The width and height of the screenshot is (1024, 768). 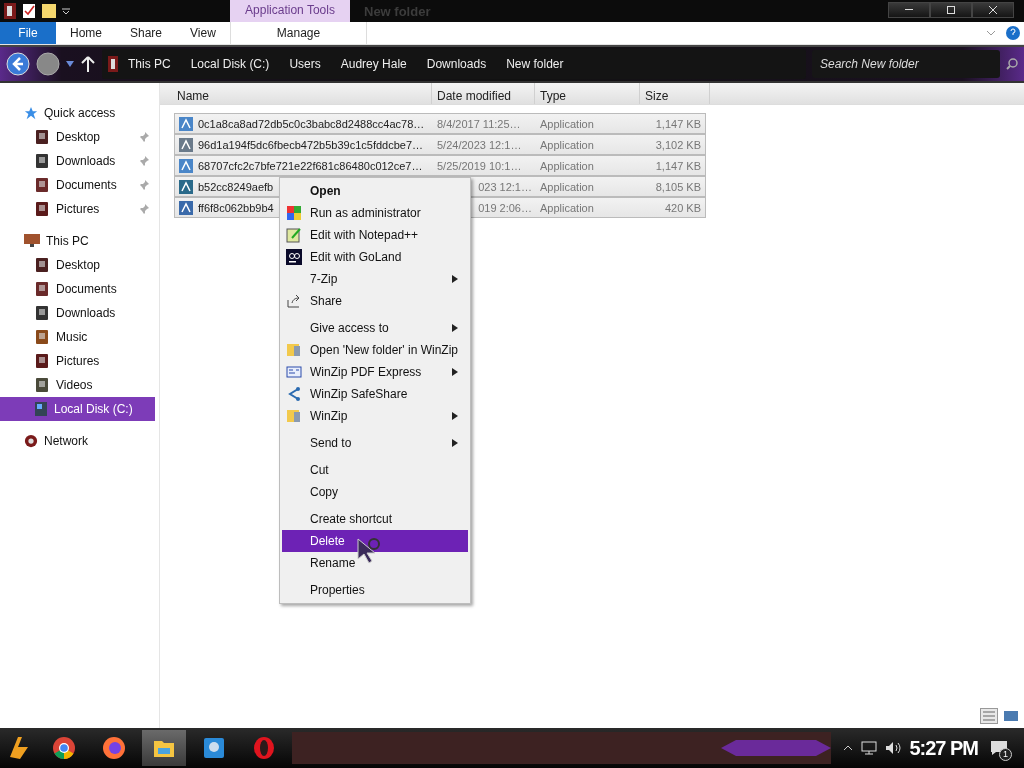 I want to click on context-tab-label: Application Tools, so click(x=290, y=11).